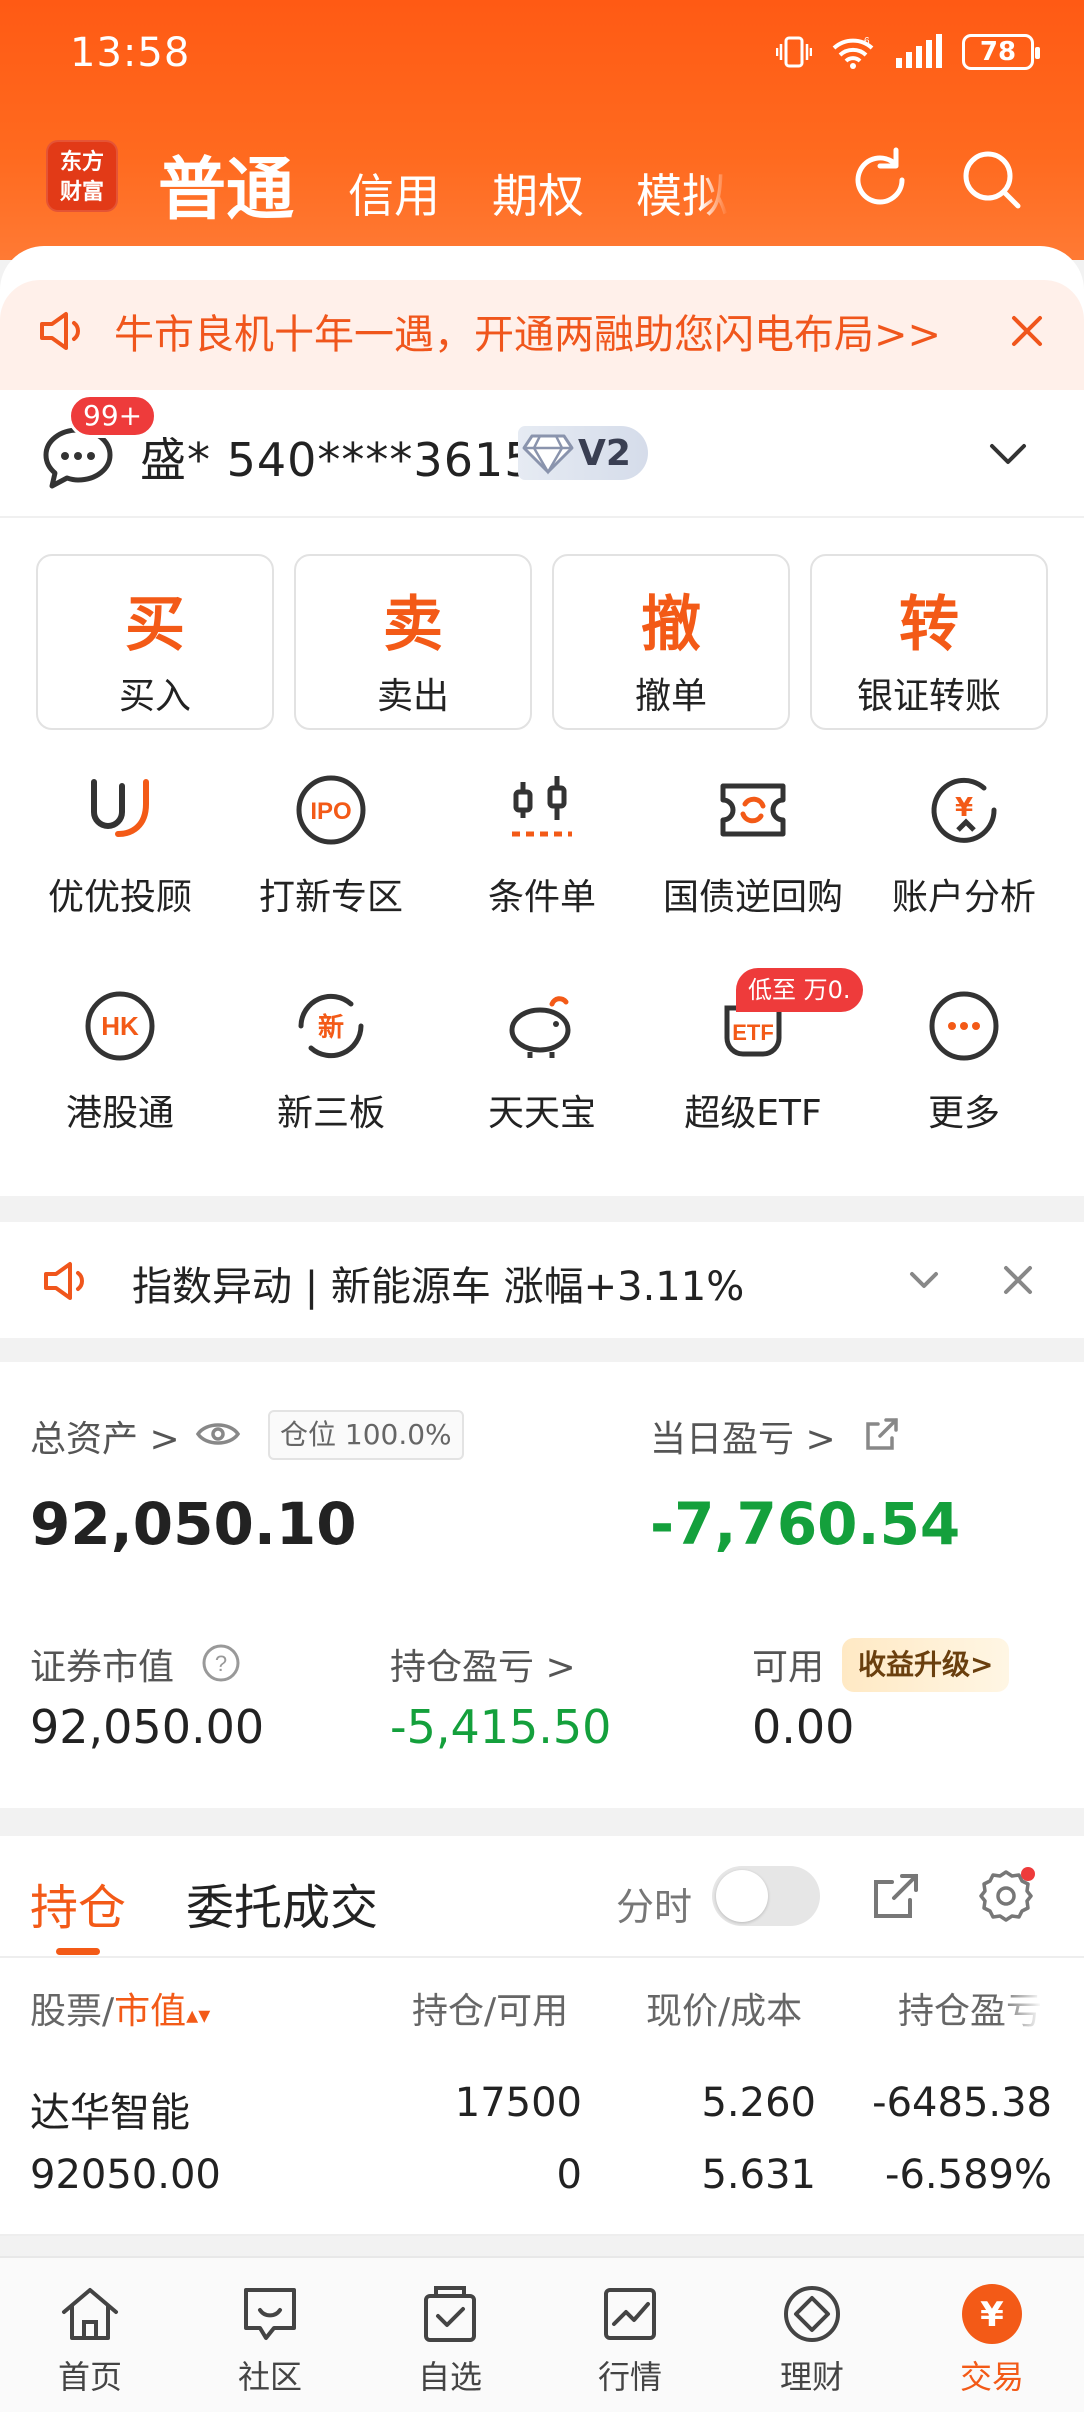 The width and height of the screenshot is (1084, 2412). Describe the element at coordinates (90, 2339) in the screenshot. I see `nav-home: 首页` at that location.